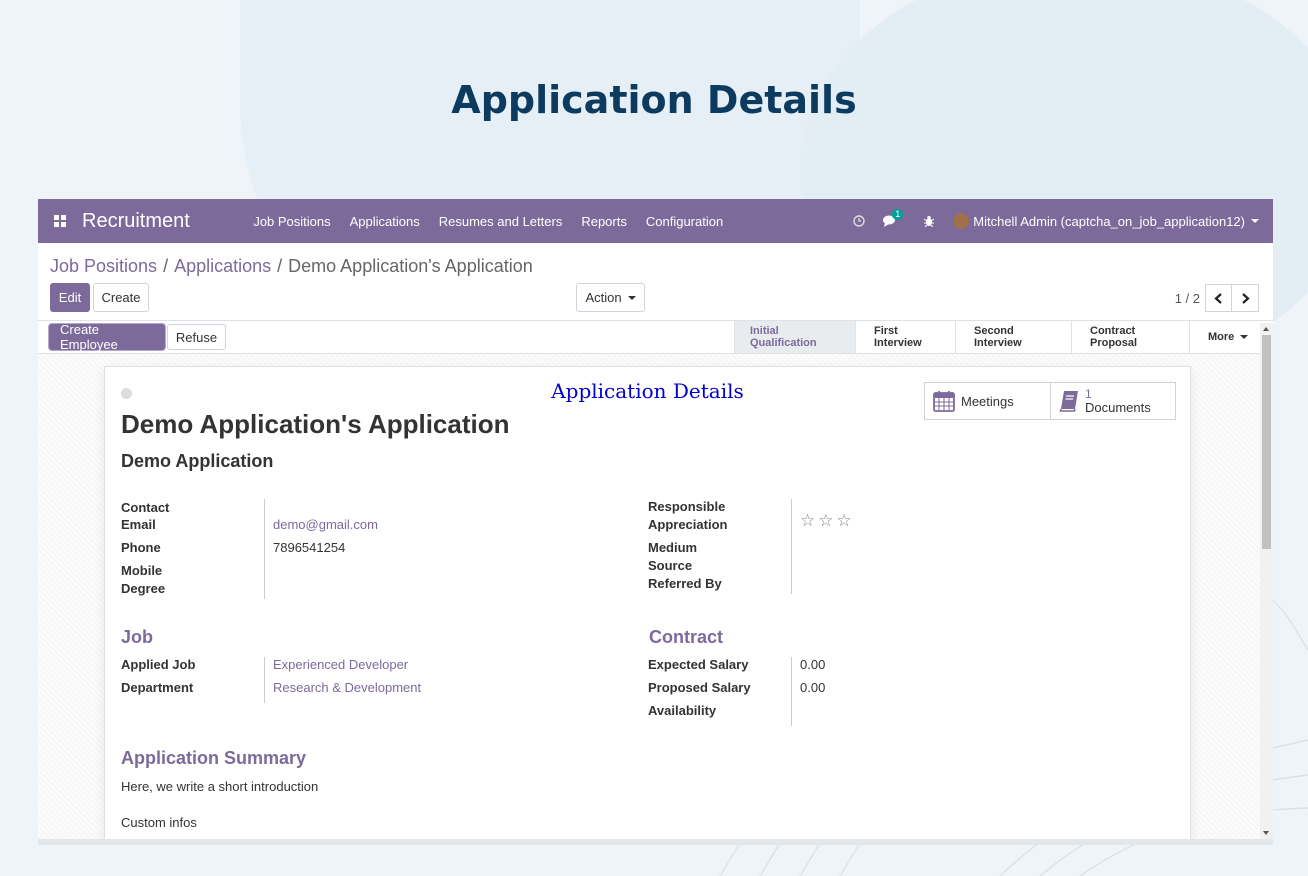 This screenshot has width=1308, height=876. Describe the element at coordinates (304, 551) in the screenshot. I see `phone-field: 7896541254` at that location.